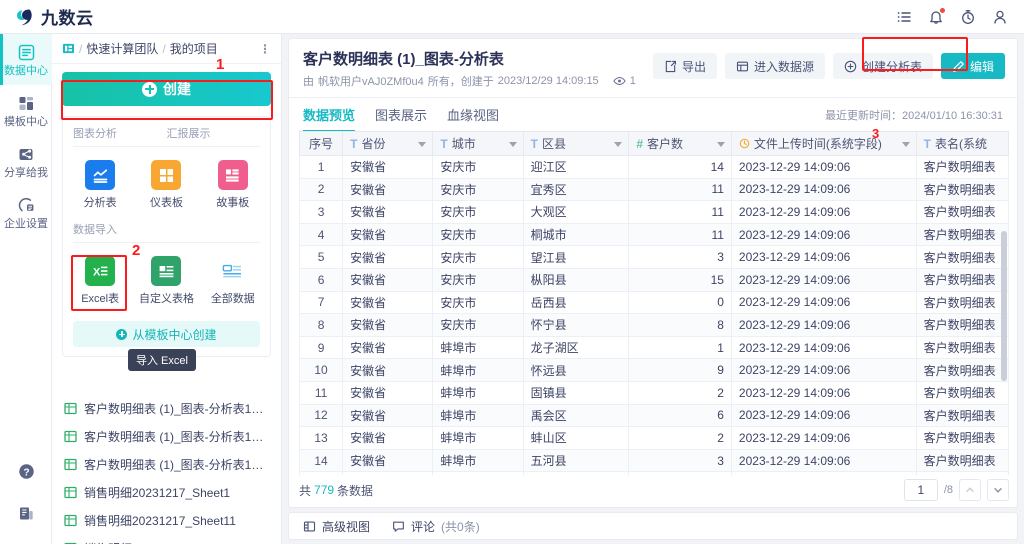 The image size is (1024, 544). I want to click on create-from-template-link: 从模板中心创建, so click(166, 334).